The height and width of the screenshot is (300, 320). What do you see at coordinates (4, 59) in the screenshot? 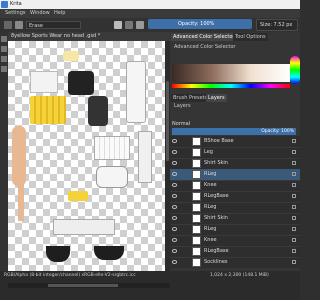
I see `fill-tool-icon` at bounding box center [4, 59].